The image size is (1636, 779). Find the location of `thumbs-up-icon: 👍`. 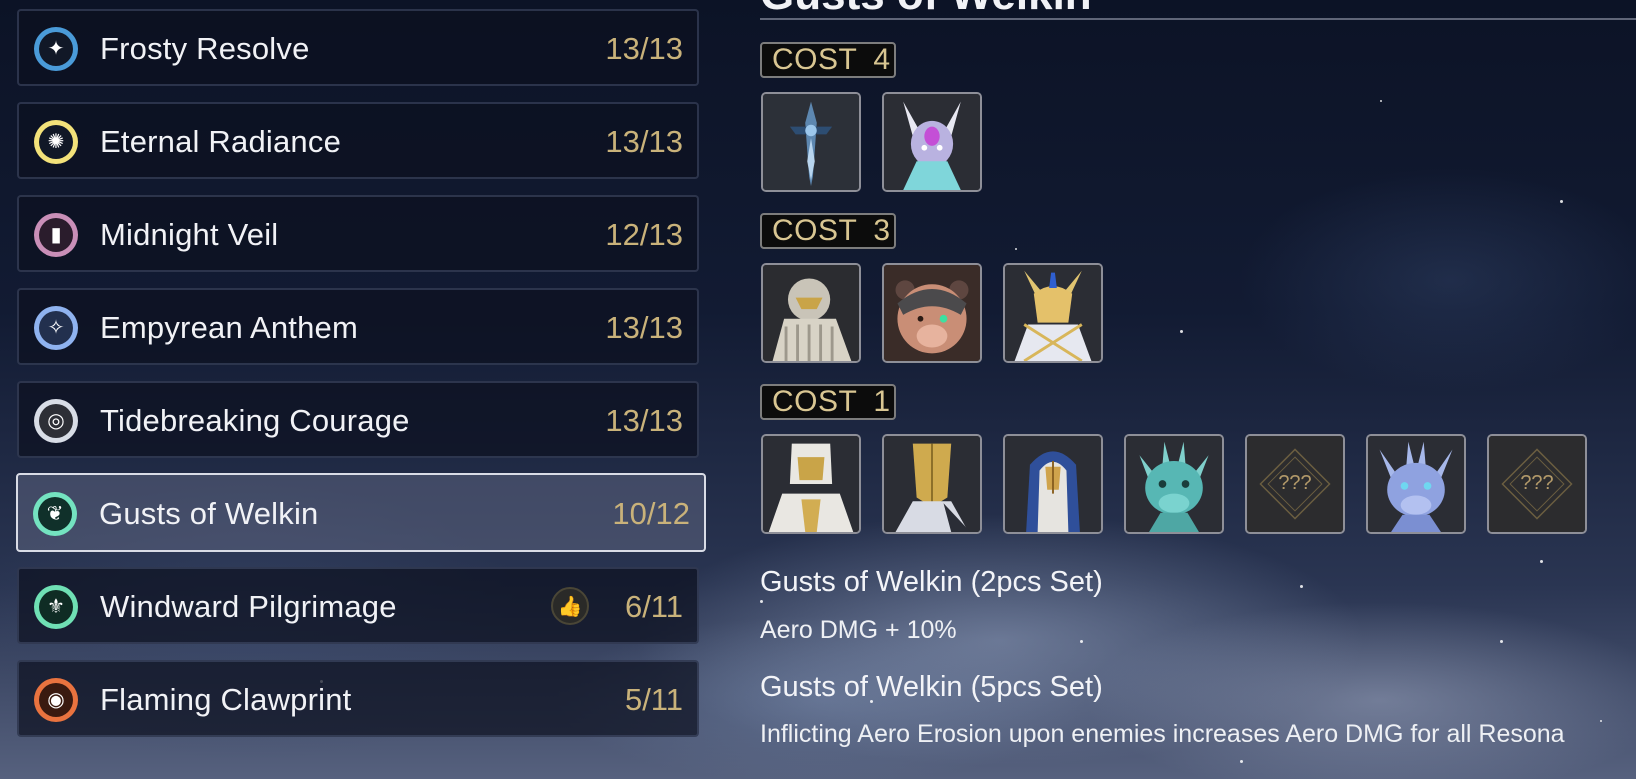

thumbs-up-icon: 👍 is located at coordinates (570, 606).